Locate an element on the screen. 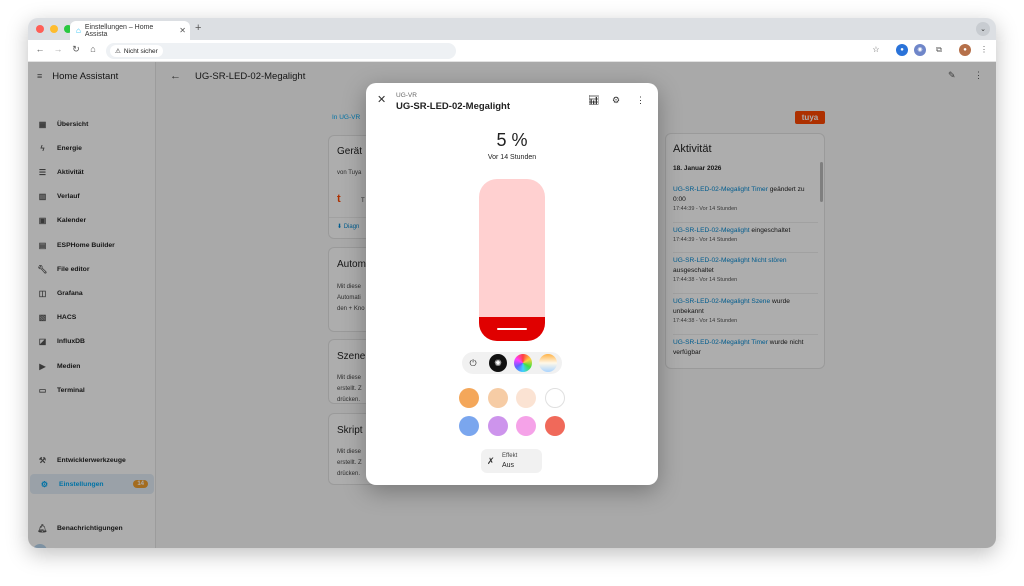 This screenshot has height=586, width=1024. reload-icon: ↻ is located at coordinates (76, 49).